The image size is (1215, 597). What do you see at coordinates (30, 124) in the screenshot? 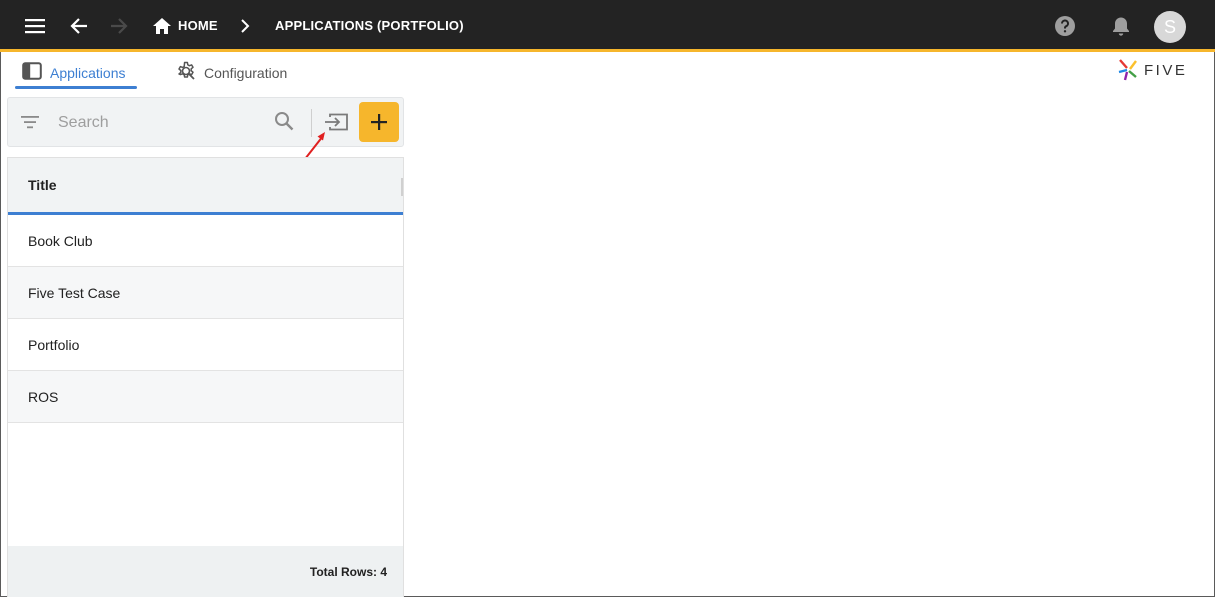
I see `filter-icon` at bounding box center [30, 124].